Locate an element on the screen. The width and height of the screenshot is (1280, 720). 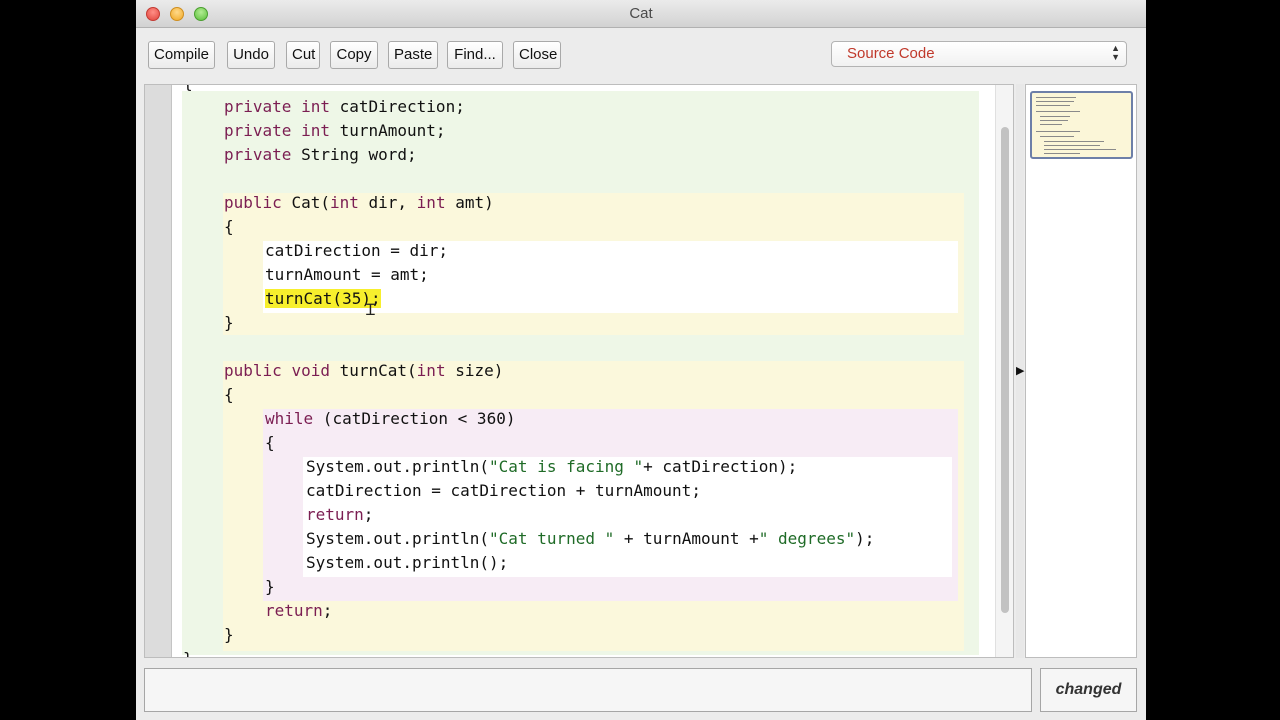
selected-text: turnCat(35); is located at coordinates (323, 298).